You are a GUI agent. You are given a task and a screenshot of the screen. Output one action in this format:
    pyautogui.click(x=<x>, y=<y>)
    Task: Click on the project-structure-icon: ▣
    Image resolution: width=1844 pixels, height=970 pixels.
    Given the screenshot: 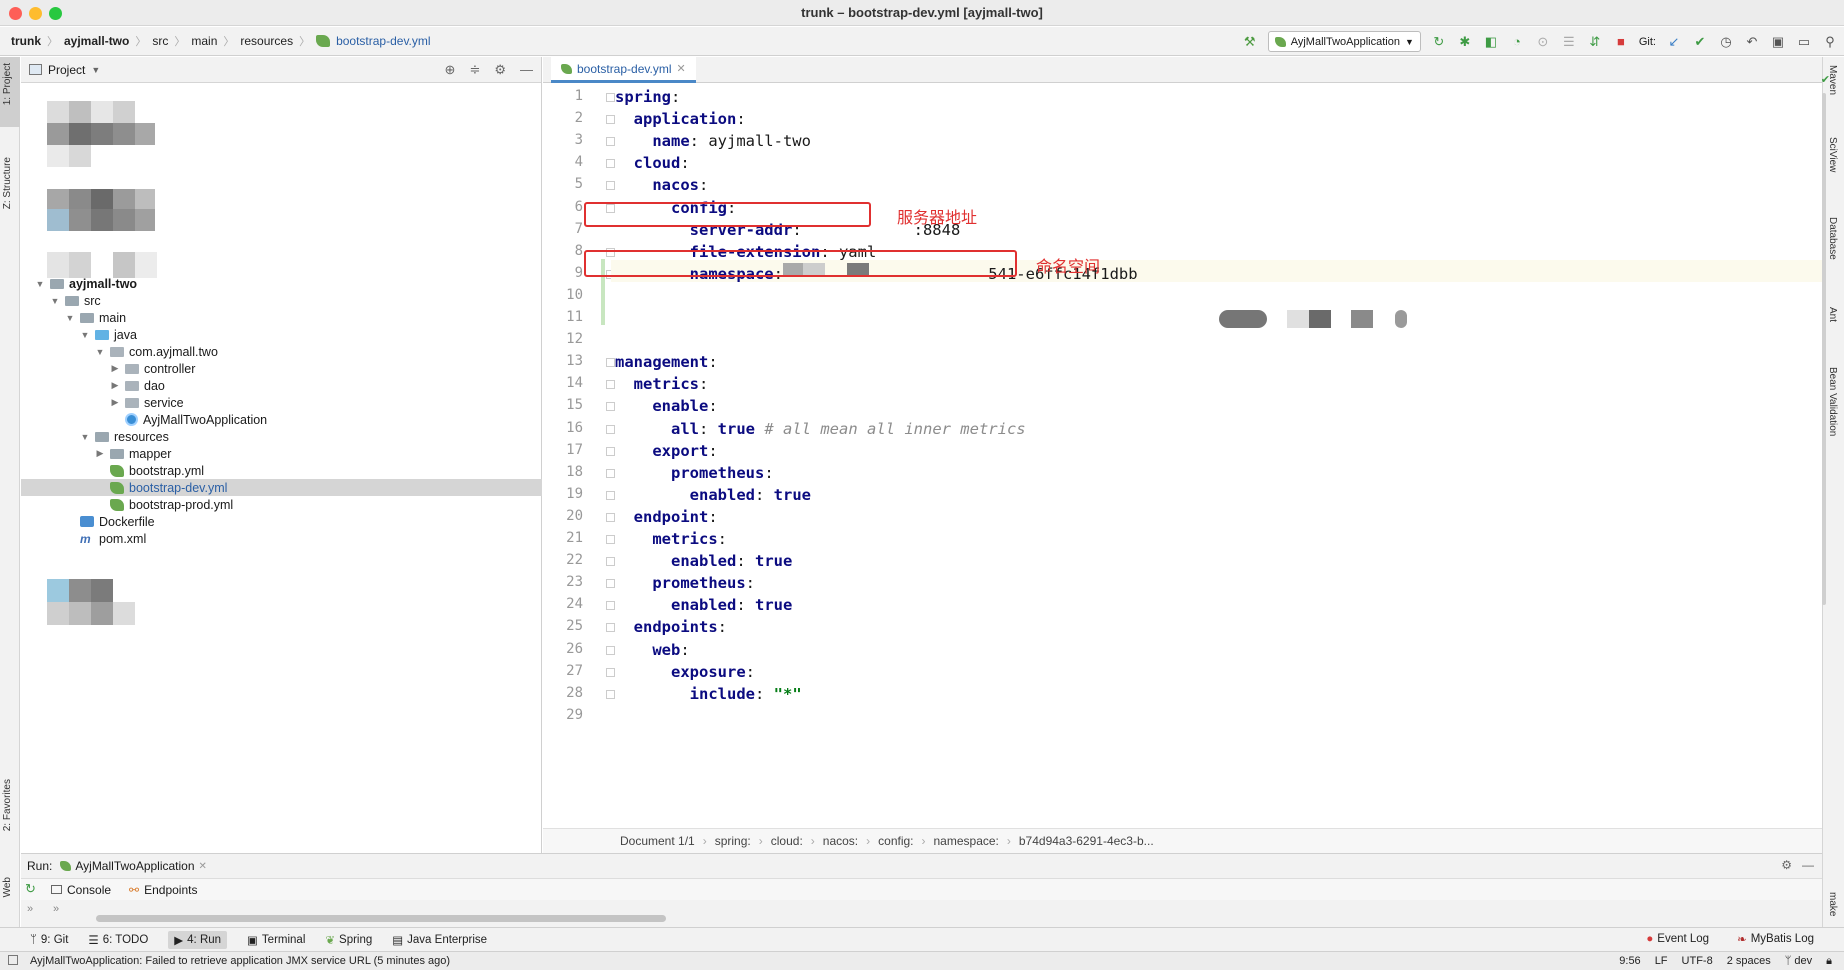 What is the action you would take?
    pyautogui.click(x=1778, y=42)
    